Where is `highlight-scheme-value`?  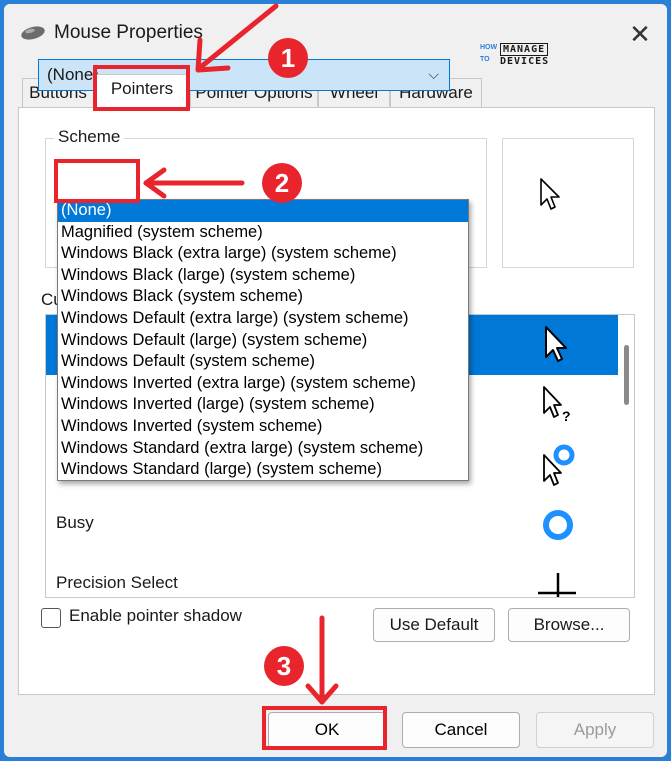 highlight-scheme-value is located at coordinates (97, 181).